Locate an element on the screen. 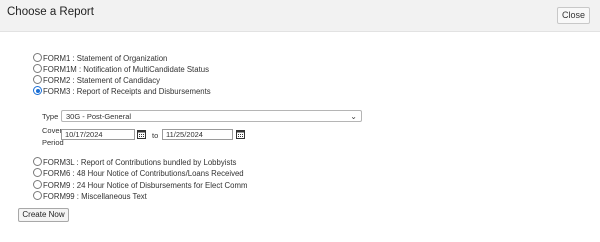  report-option-label: FORM99 : Miscellaneous Text is located at coordinates (95, 196).